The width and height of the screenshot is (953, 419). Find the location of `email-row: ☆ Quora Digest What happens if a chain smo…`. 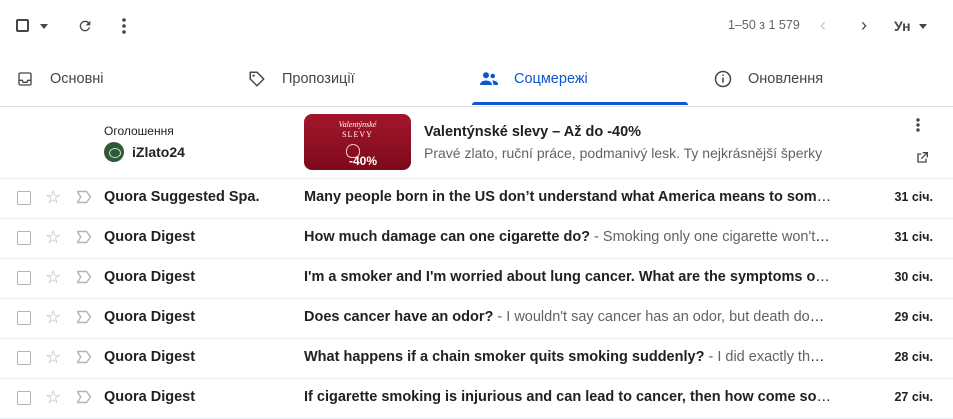

email-row: ☆ Quora Digest What happens if a chain smo… is located at coordinates (476, 358).